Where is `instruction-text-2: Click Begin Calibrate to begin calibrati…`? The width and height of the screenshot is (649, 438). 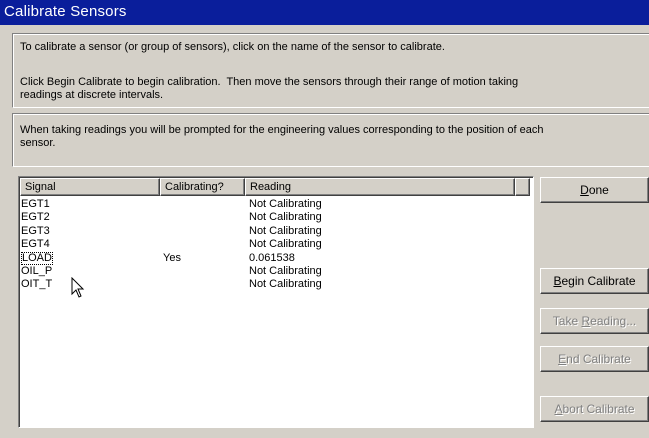
instruction-text-2: Click Begin Calibrate to begin calibrati… is located at coordinates (269, 88).